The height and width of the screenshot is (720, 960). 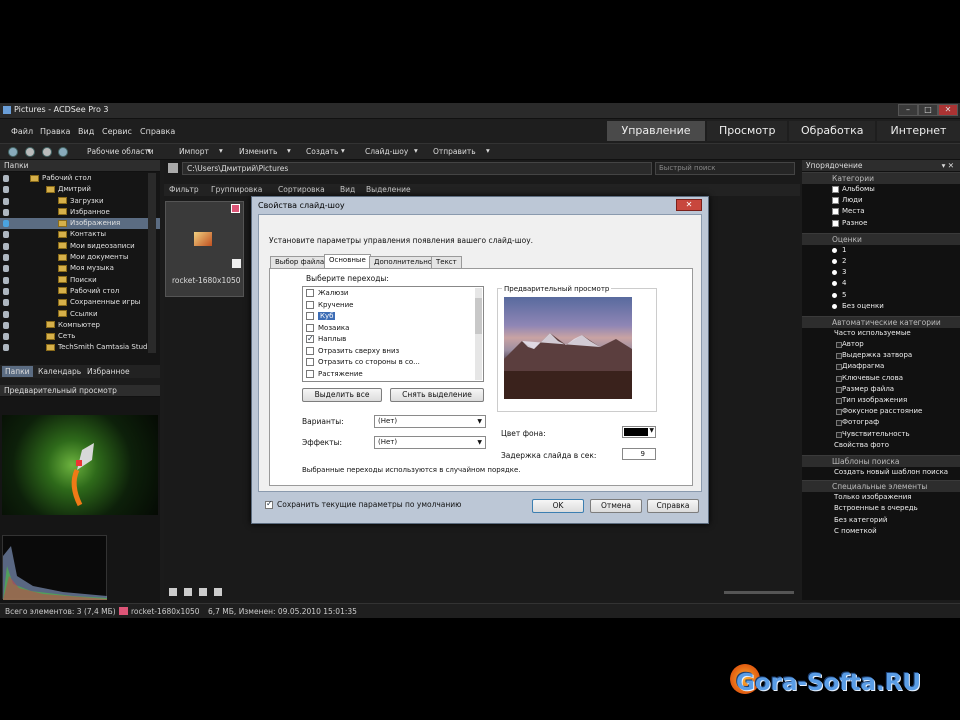 I want to click on tab-advanced: Дополнительно, so click(x=403, y=262).